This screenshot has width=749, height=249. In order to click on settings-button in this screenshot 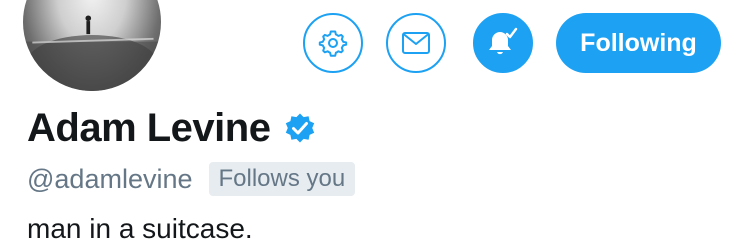, I will do `click(333, 43)`.